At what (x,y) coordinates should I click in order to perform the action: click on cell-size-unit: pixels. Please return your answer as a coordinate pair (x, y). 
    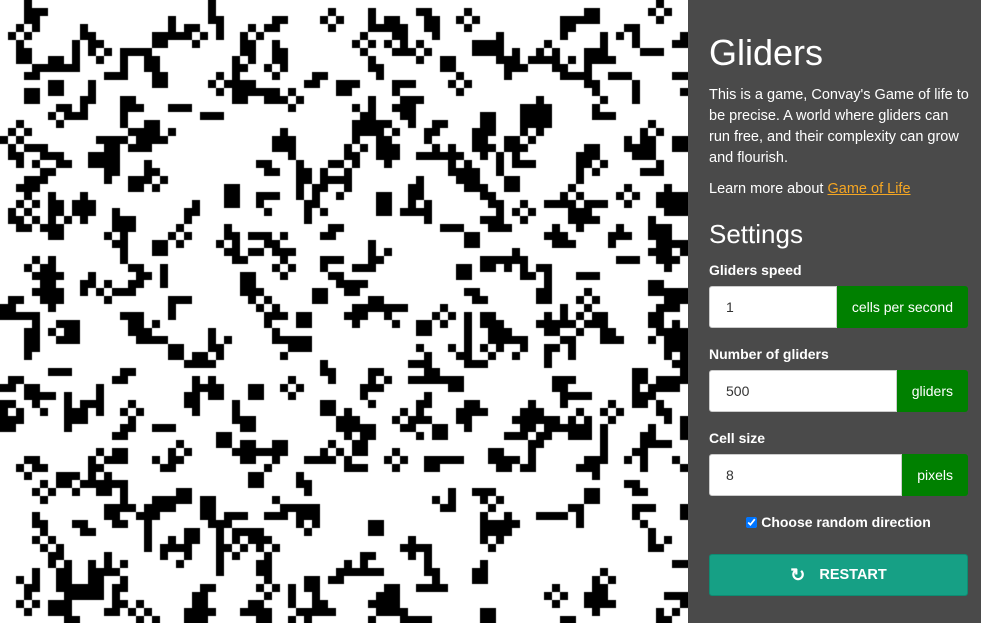
    Looking at the image, I should click on (935, 475).